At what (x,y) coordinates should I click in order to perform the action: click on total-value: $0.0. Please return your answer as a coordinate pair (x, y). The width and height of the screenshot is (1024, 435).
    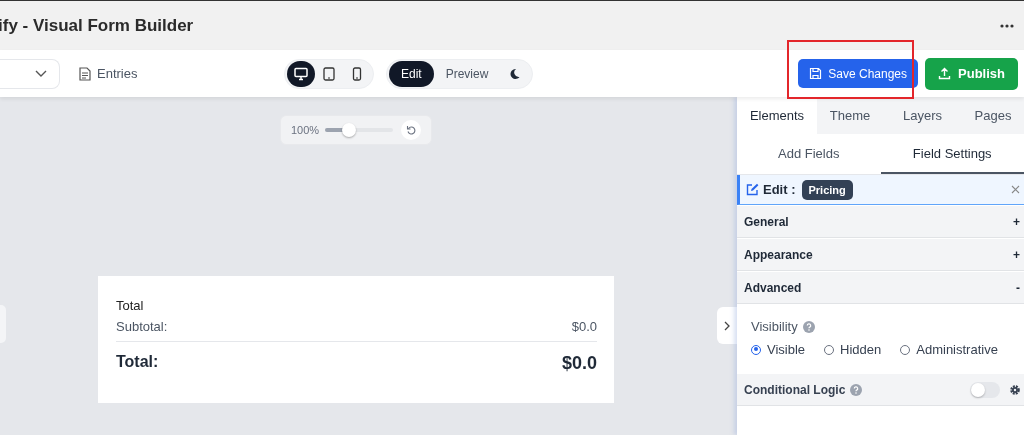
    Looking at the image, I should click on (579, 363).